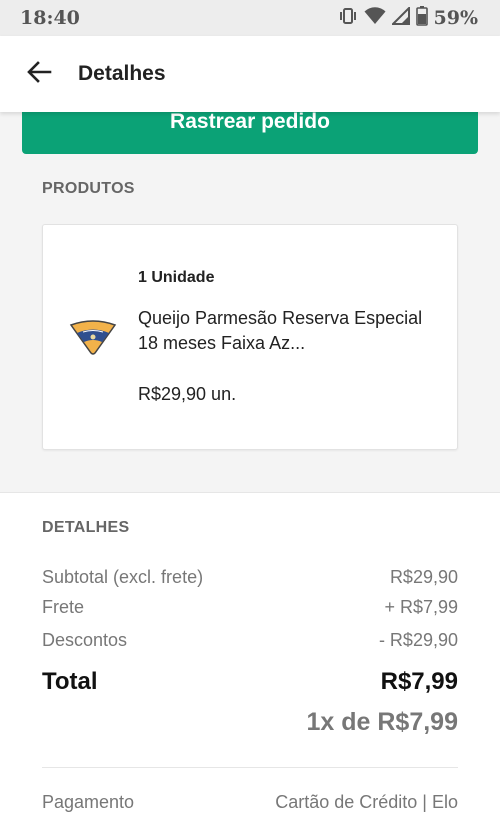 The image size is (500, 833). I want to click on subtotal-value: R$29,90, so click(423, 577).